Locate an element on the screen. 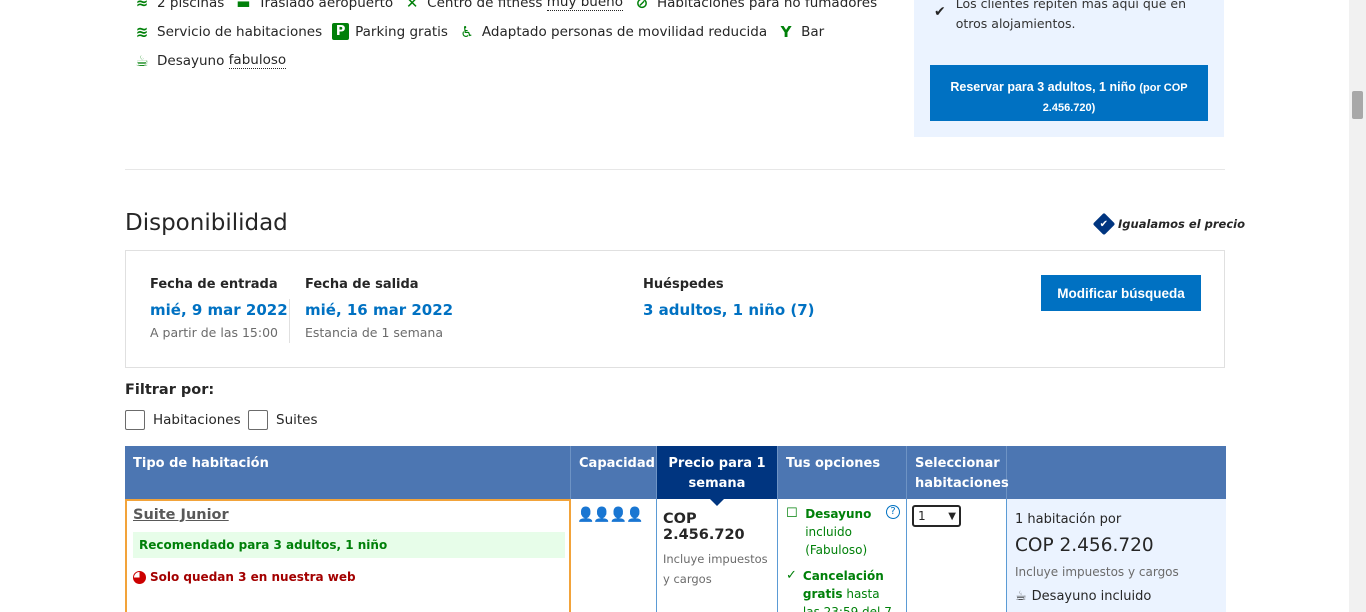 This screenshot has height=612, width=1366. summary-breakfast: ☕ Desayuno incluido is located at coordinates (1083, 596).